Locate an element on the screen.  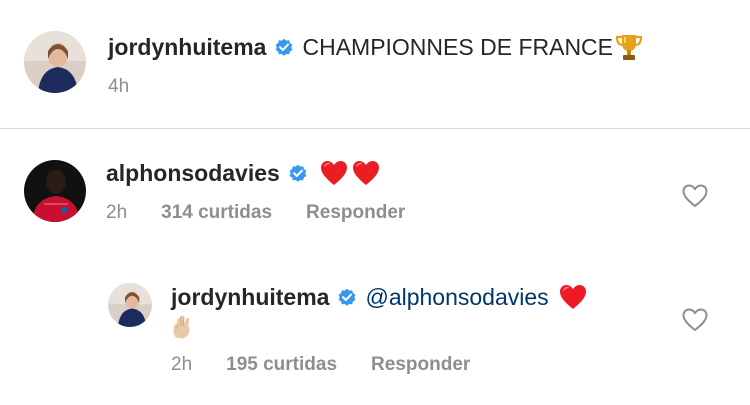
reply-line: jordynhuitema @alphonsodavies is located at coordinates (379, 297).